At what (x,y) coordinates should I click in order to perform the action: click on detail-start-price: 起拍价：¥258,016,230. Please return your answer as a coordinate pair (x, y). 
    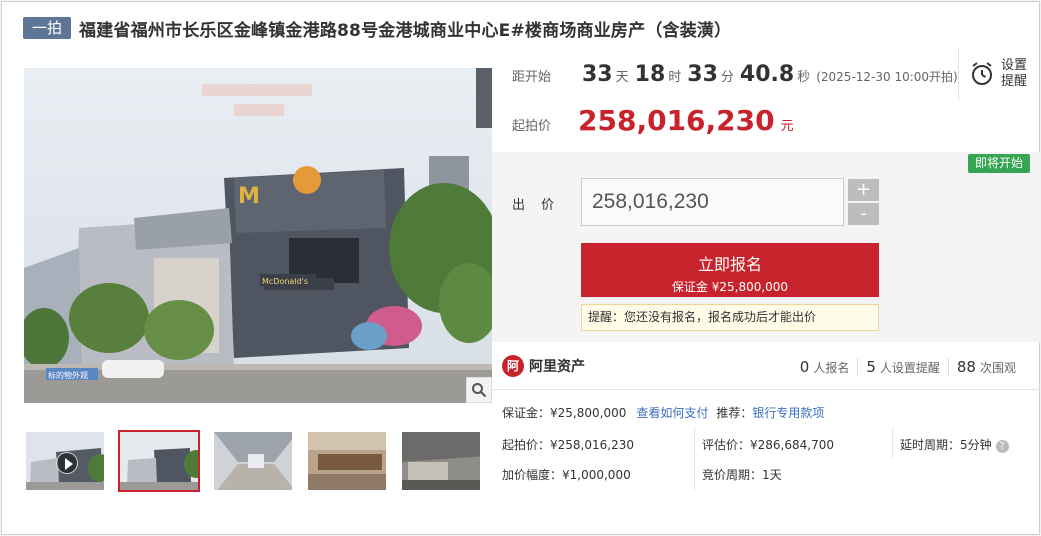
    Looking at the image, I should click on (568, 445).